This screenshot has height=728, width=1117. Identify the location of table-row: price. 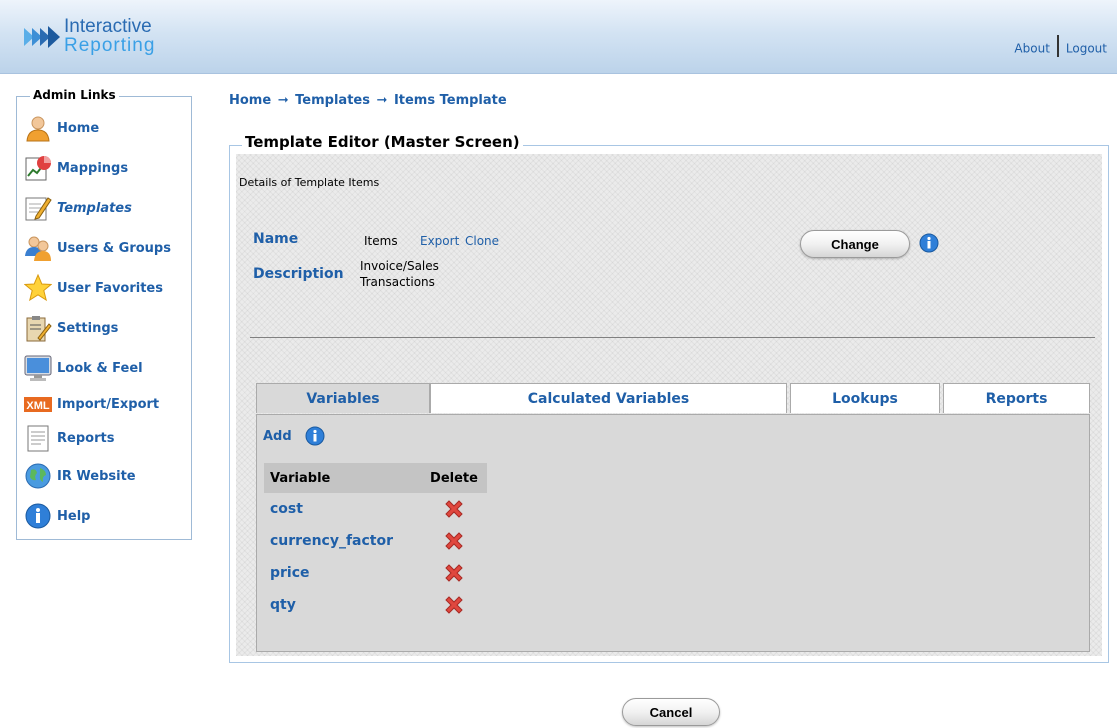
(375, 573).